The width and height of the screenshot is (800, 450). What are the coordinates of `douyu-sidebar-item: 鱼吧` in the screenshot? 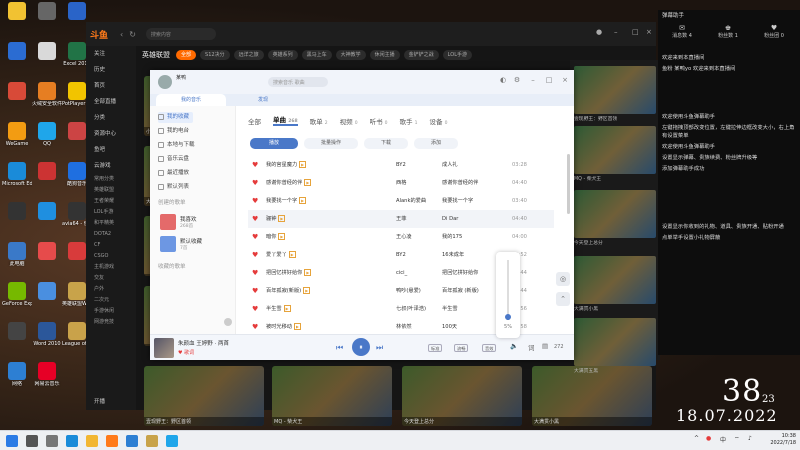 It's located at (111, 150).